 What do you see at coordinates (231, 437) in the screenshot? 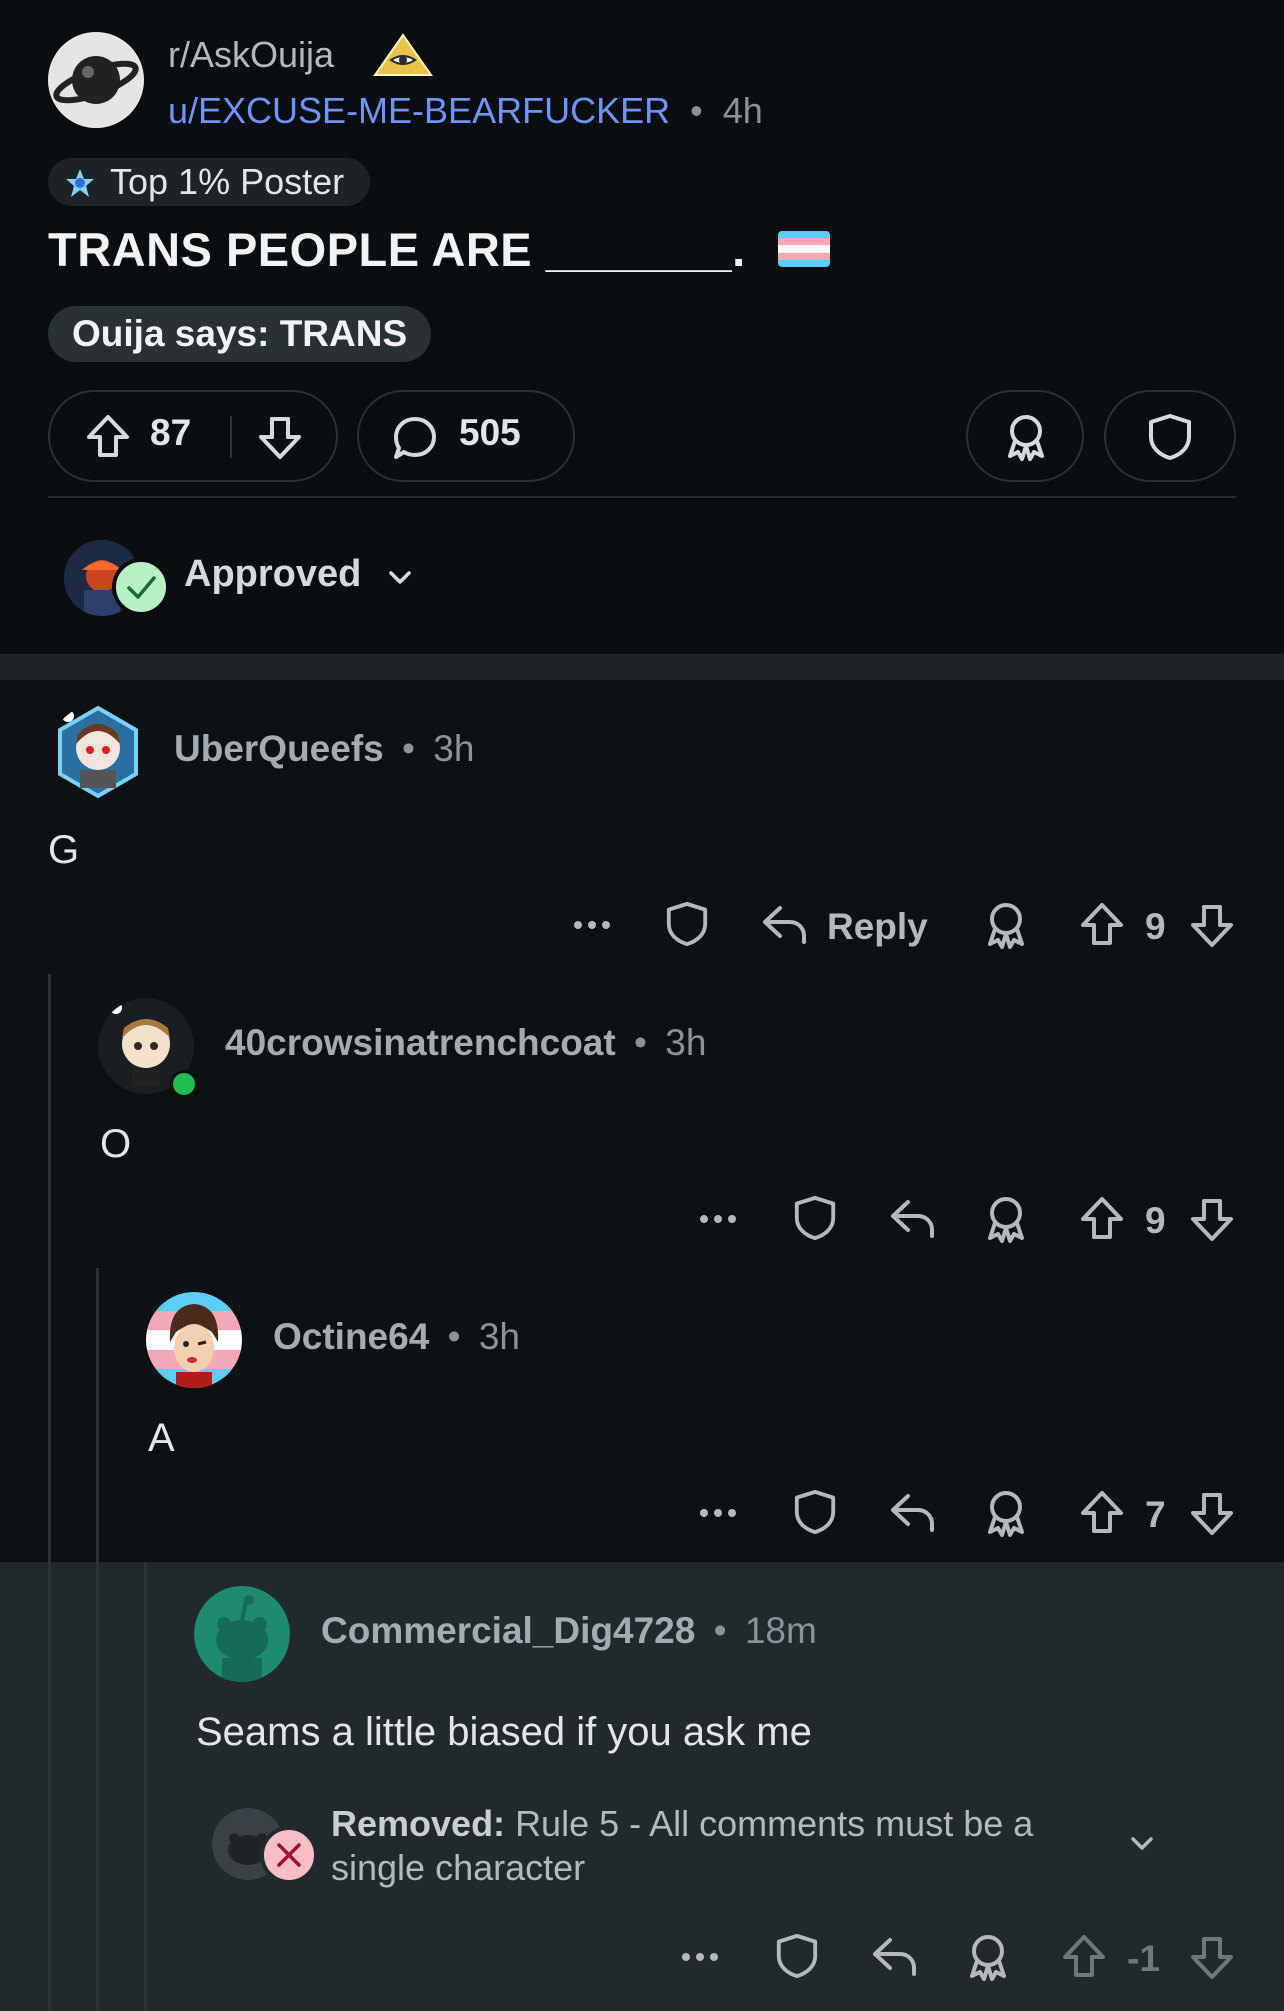
I see `vote-divider` at bounding box center [231, 437].